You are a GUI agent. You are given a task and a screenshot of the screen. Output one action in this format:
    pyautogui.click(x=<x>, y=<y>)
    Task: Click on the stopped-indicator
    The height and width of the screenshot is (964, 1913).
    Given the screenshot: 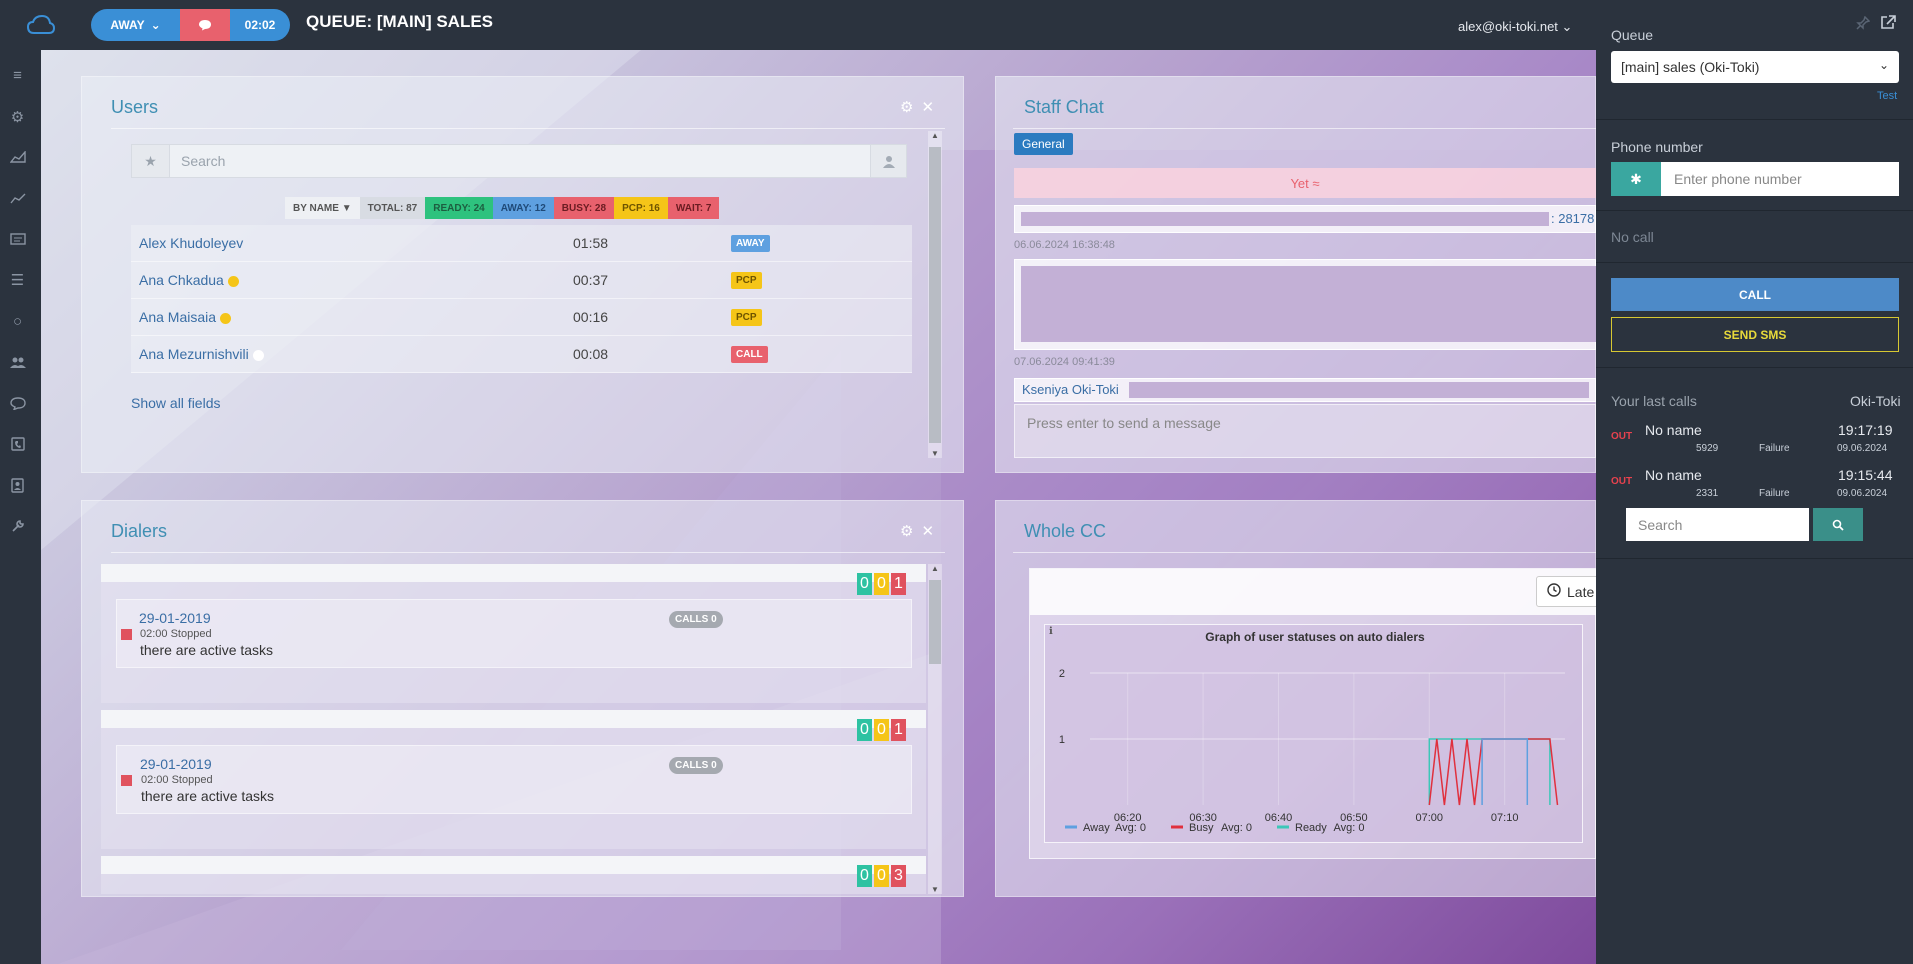 What is the action you would take?
    pyautogui.click(x=126, y=780)
    